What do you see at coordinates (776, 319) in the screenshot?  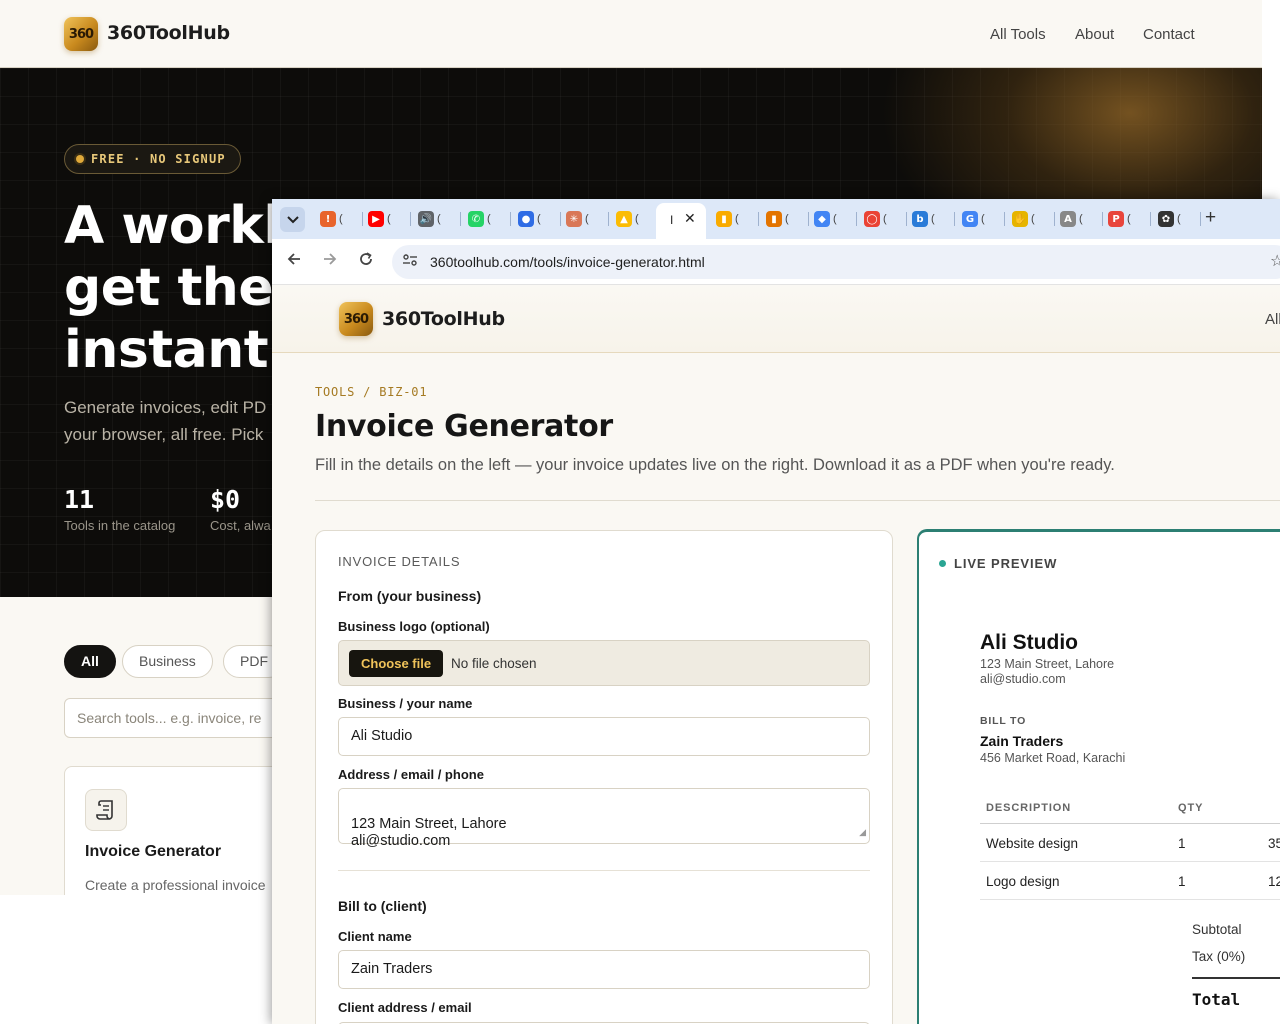 I see `site-header: 360 360ToolHub All` at bounding box center [776, 319].